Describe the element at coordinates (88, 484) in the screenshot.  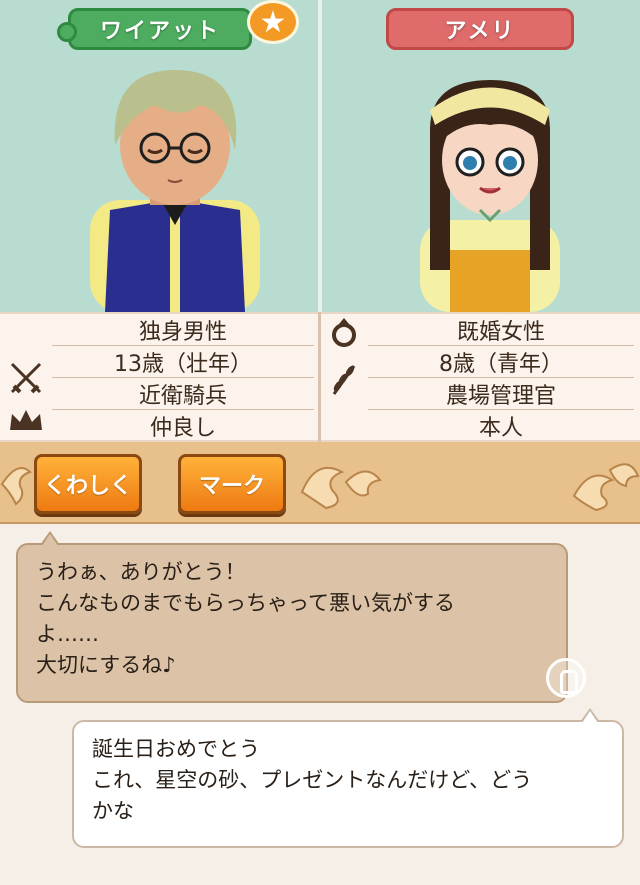
I see `details-button: くわしく` at that location.